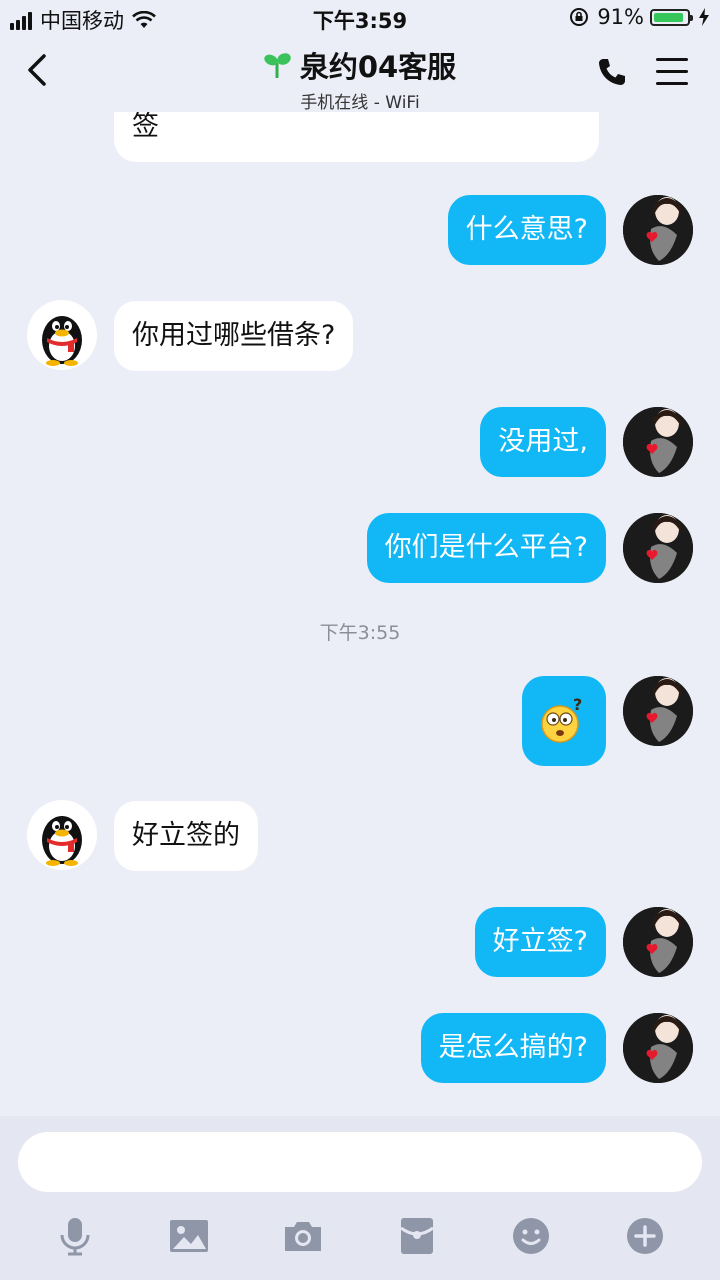 This screenshot has width=720, height=1280. What do you see at coordinates (543, 442) in the screenshot?
I see `message-bubble: 没用过,` at bounding box center [543, 442].